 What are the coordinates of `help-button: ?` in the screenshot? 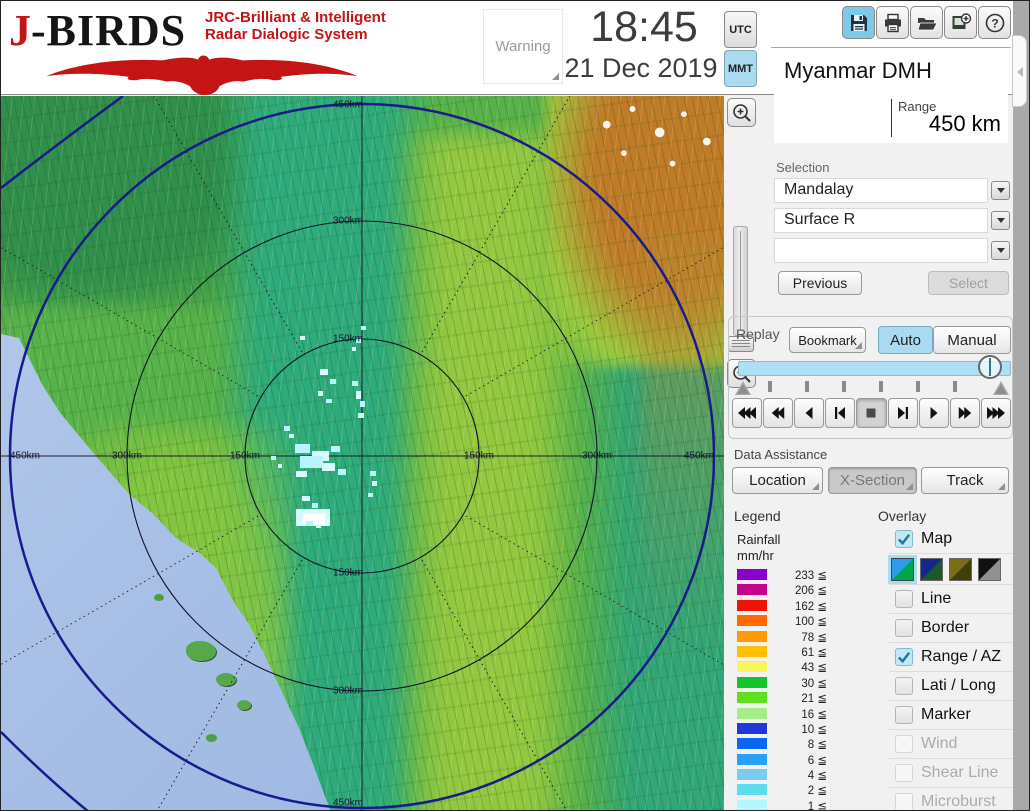 It's located at (994, 22).